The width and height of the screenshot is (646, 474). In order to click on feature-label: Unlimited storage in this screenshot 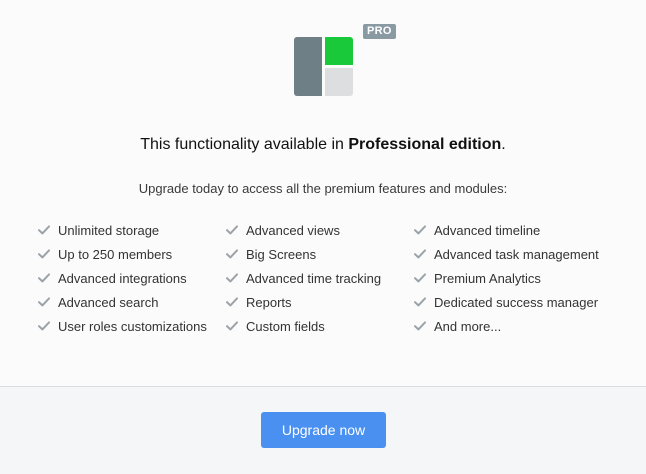, I will do `click(109, 230)`.